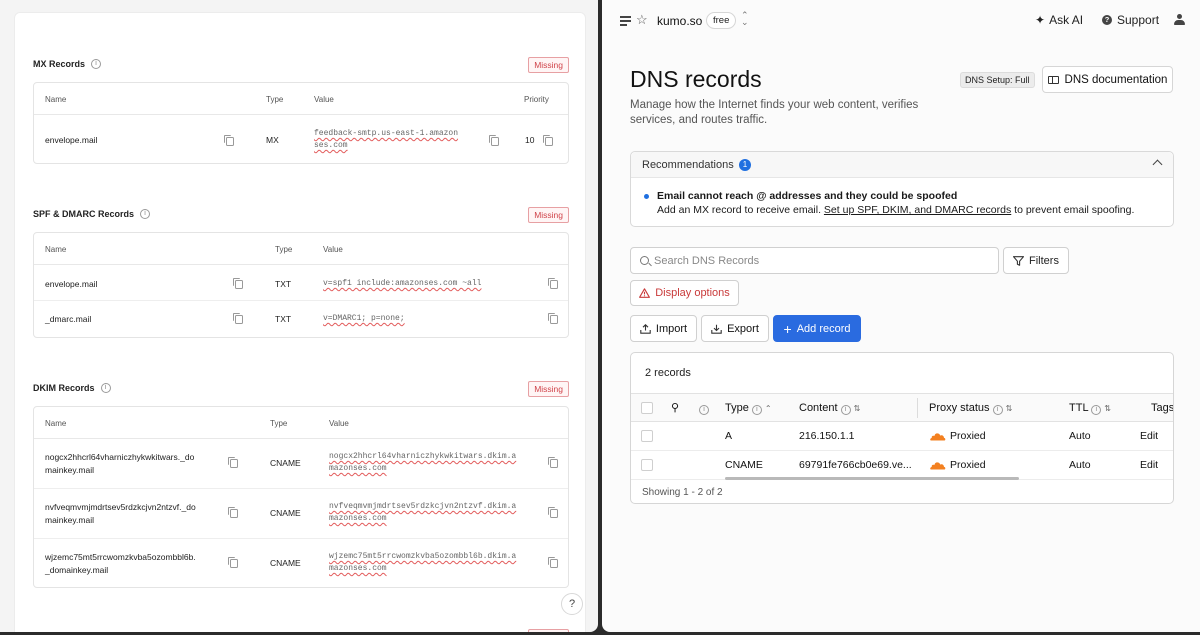  What do you see at coordinates (675, 407) in the screenshot?
I see `pin-icon: ⚲` at bounding box center [675, 407].